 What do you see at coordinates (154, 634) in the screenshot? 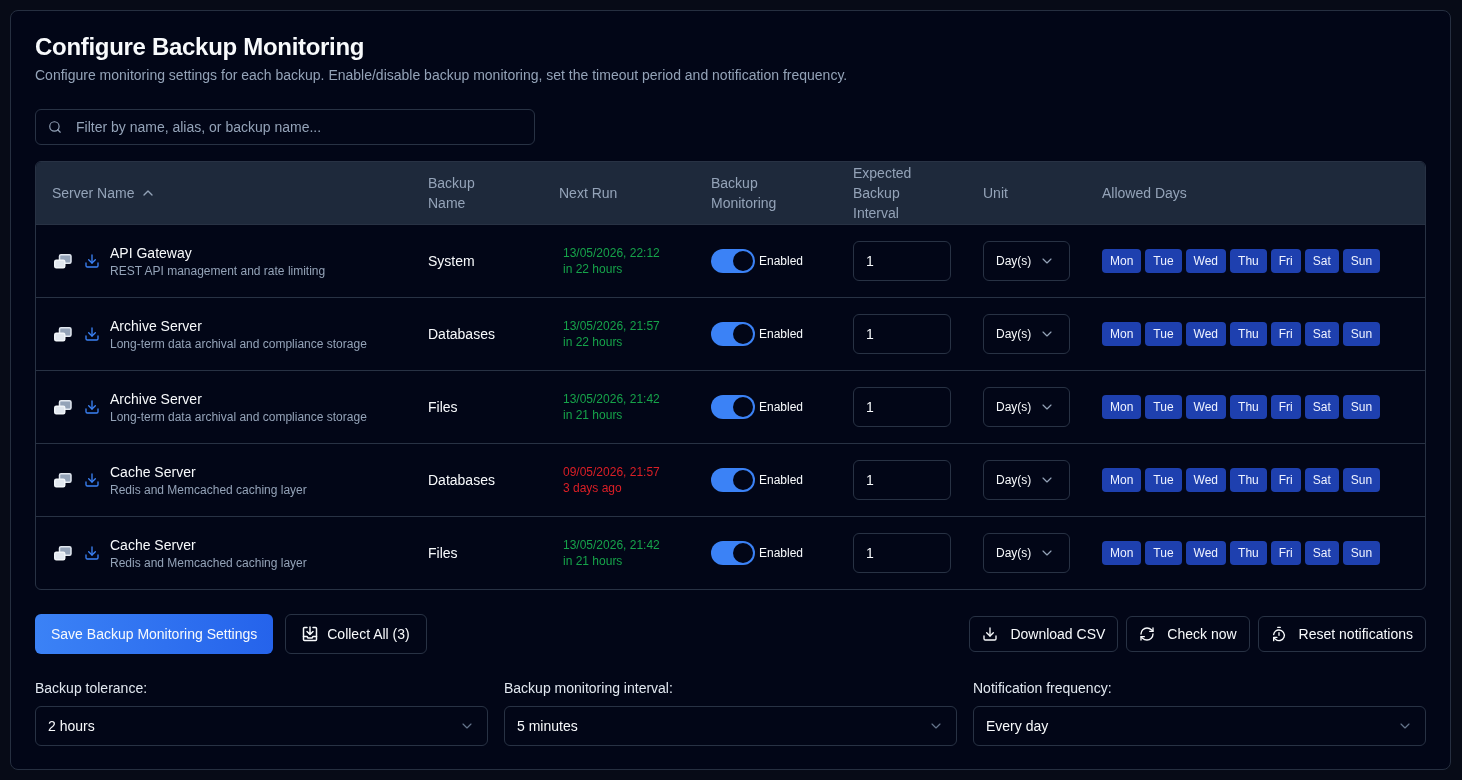
I see `save-button: Save Backup Monitoring Settings` at bounding box center [154, 634].